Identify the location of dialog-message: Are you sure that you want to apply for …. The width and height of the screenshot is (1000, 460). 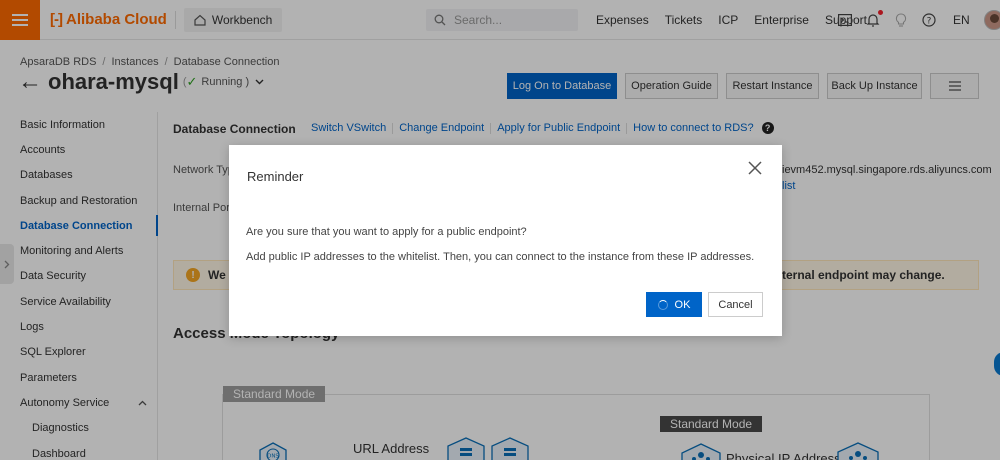
(386, 232).